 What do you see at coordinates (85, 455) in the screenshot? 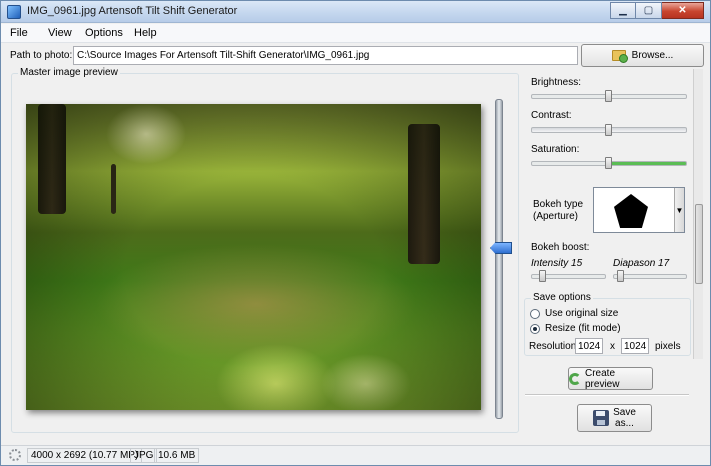
I see `status-dimensions: 4000 x 2692 (10.77 MP)` at bounding box center [85, 455].